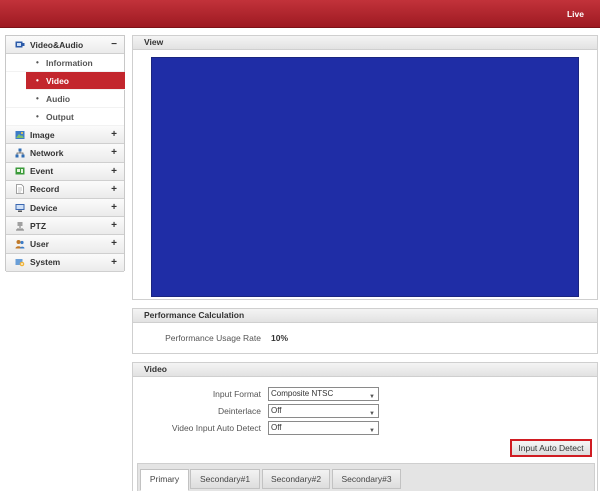 The image size is (600, 491). Describe the element at coordinates (65, 135) in the screenshot. I see `sidebar-item-image: Image +` at that location.